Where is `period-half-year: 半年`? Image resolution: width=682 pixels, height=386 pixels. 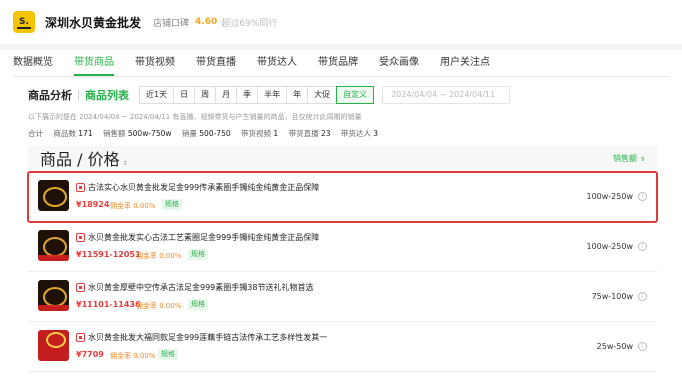
period-half-year: 半年 is located at coordinates (272, 95).